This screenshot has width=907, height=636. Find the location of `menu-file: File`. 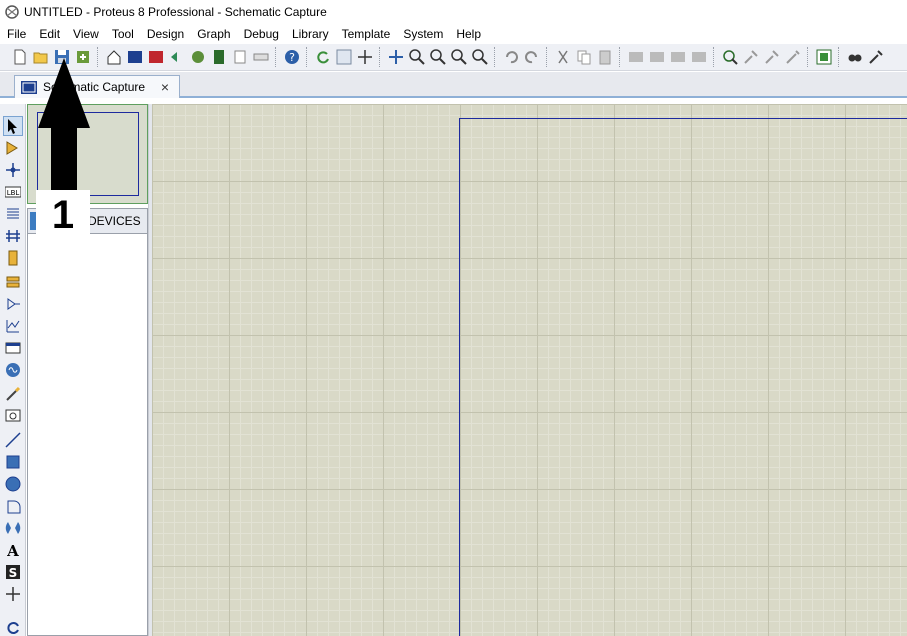

menu-file: File is located at coordinates (16, 34).